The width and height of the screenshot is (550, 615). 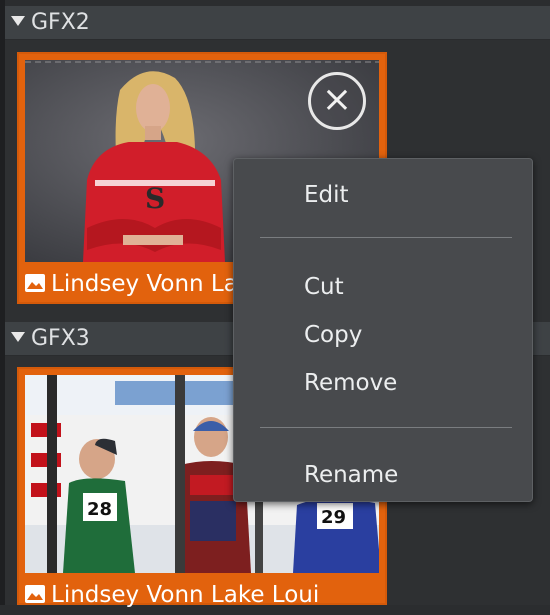 I want to click on section-label-gfx3: GFX3, so click(x=60, y=338).